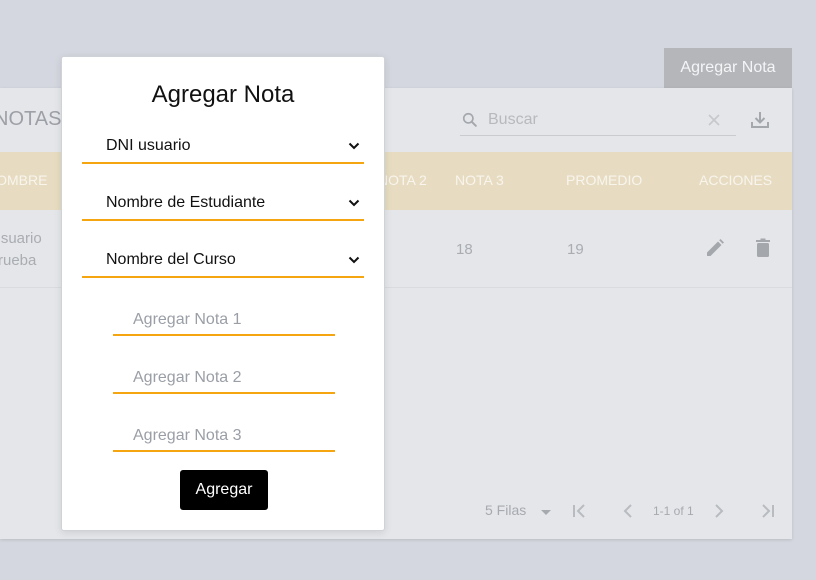  Describe the element at coordinates (593, 120) in the screenshot. I see `search-input` at that location.